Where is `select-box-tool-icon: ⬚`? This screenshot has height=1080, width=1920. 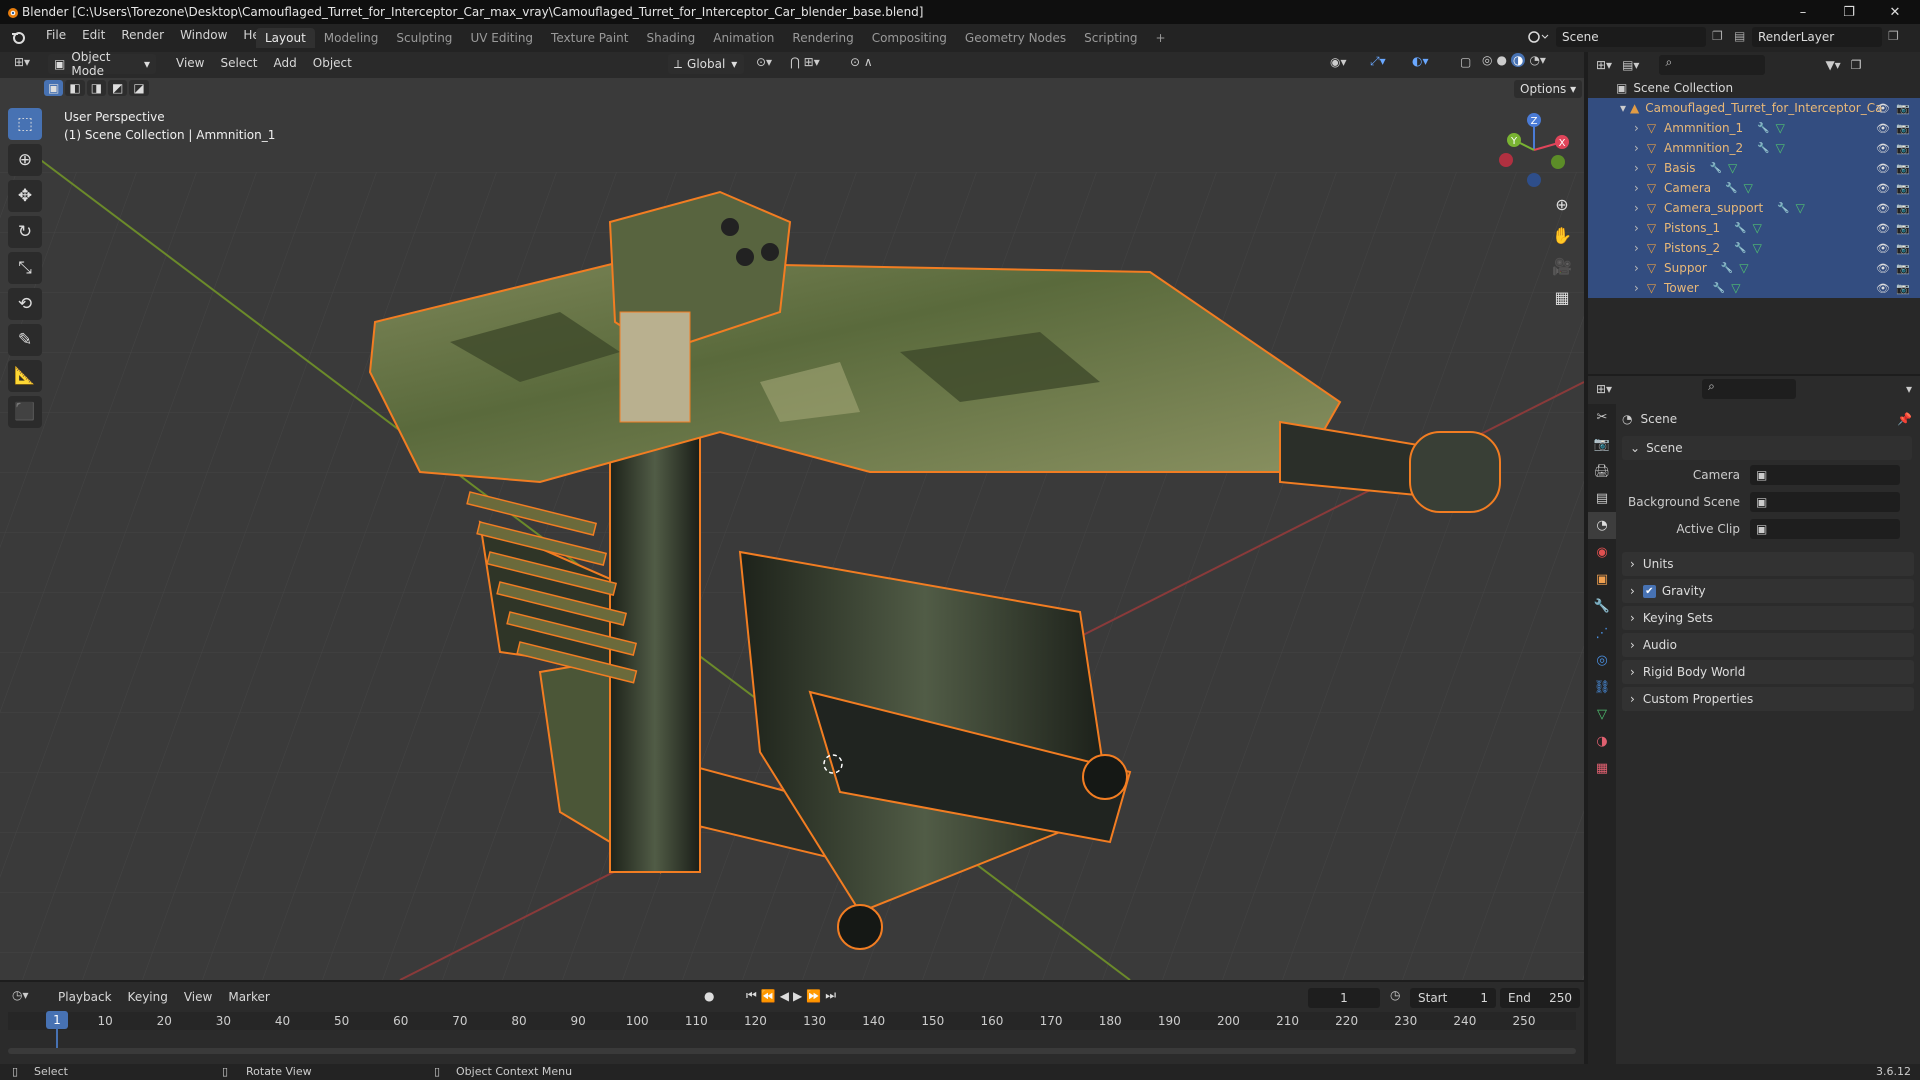 select-box-tool-icon: ⬚ is located at coordinates (25, 124).